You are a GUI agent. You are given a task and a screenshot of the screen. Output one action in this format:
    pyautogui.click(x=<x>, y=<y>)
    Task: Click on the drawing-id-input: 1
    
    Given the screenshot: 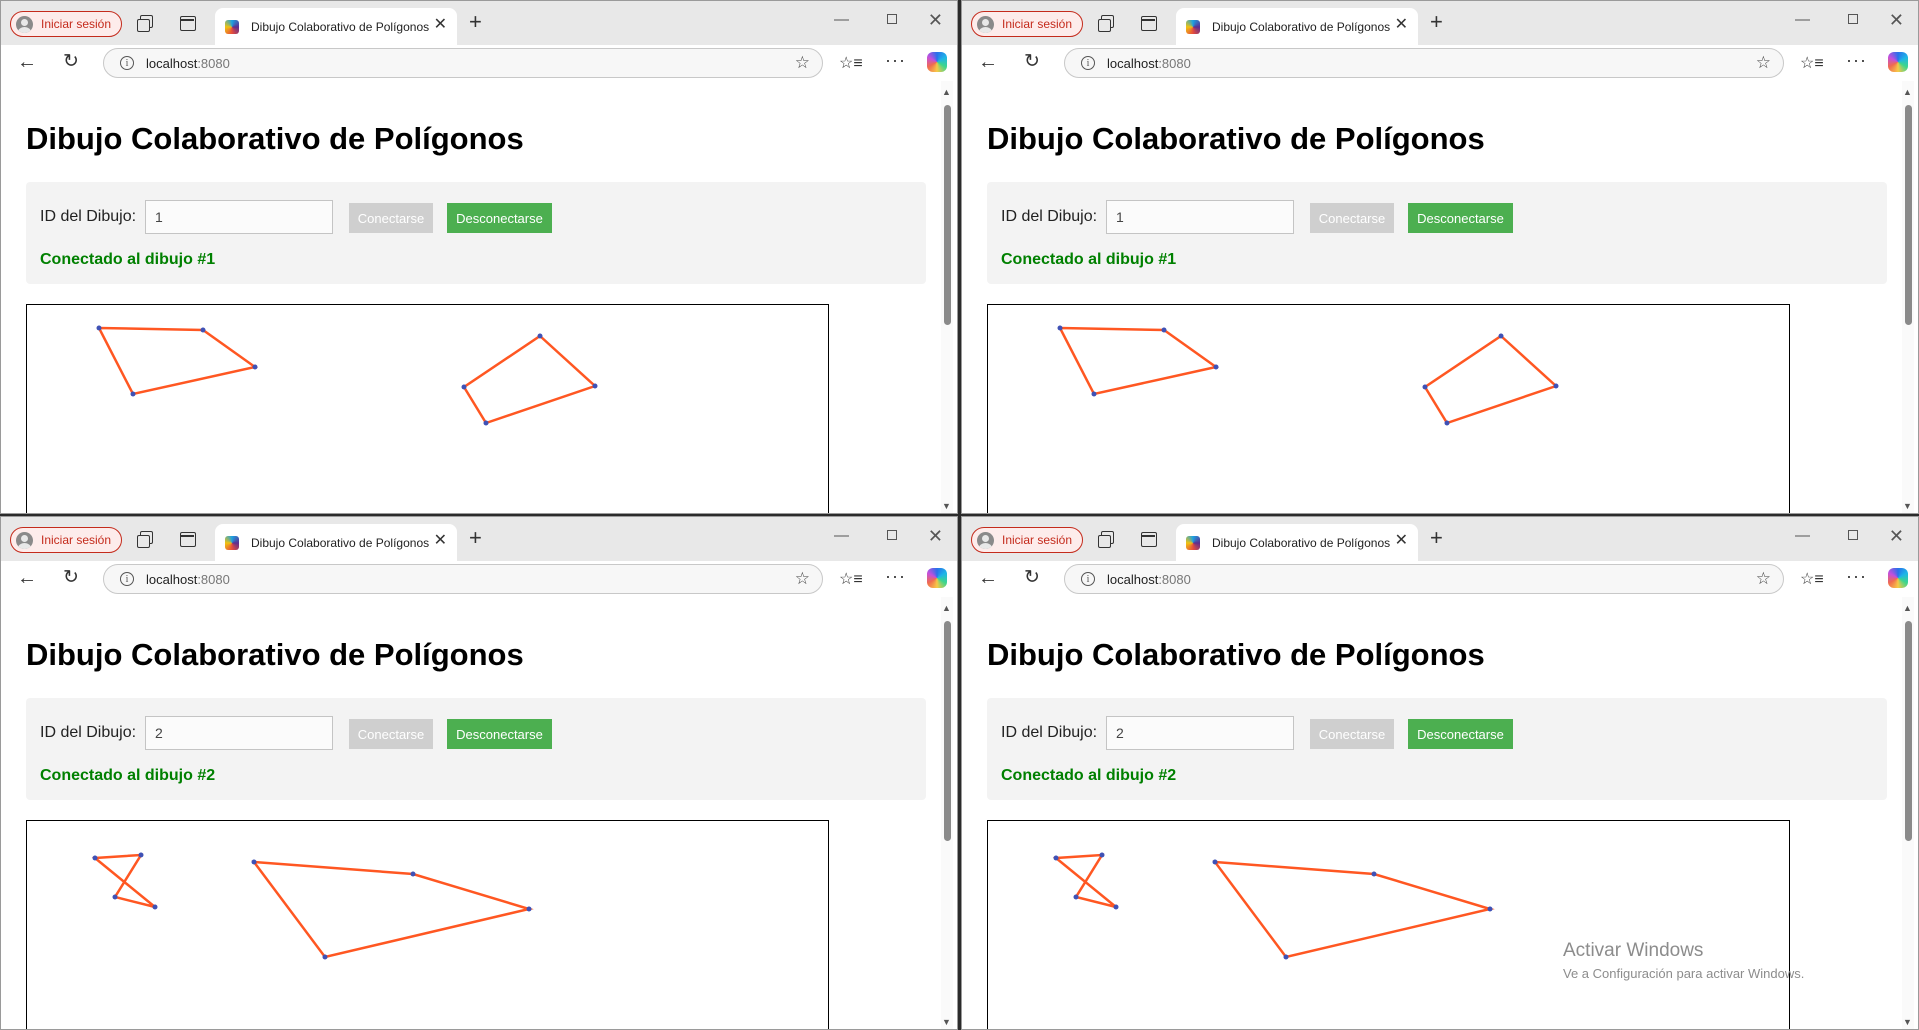 What is the action you would take?
    pyautogui.click(x=239, y=217)
    